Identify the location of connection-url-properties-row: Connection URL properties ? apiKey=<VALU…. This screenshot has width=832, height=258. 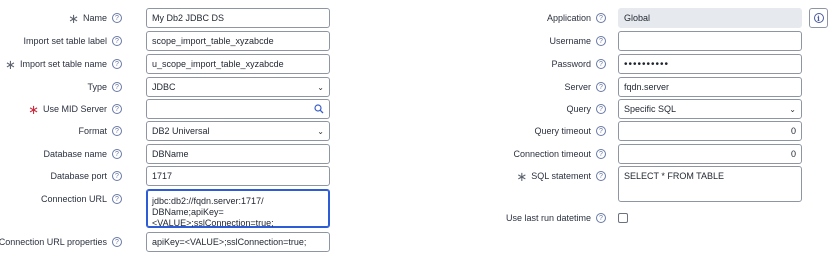
(170, 242).